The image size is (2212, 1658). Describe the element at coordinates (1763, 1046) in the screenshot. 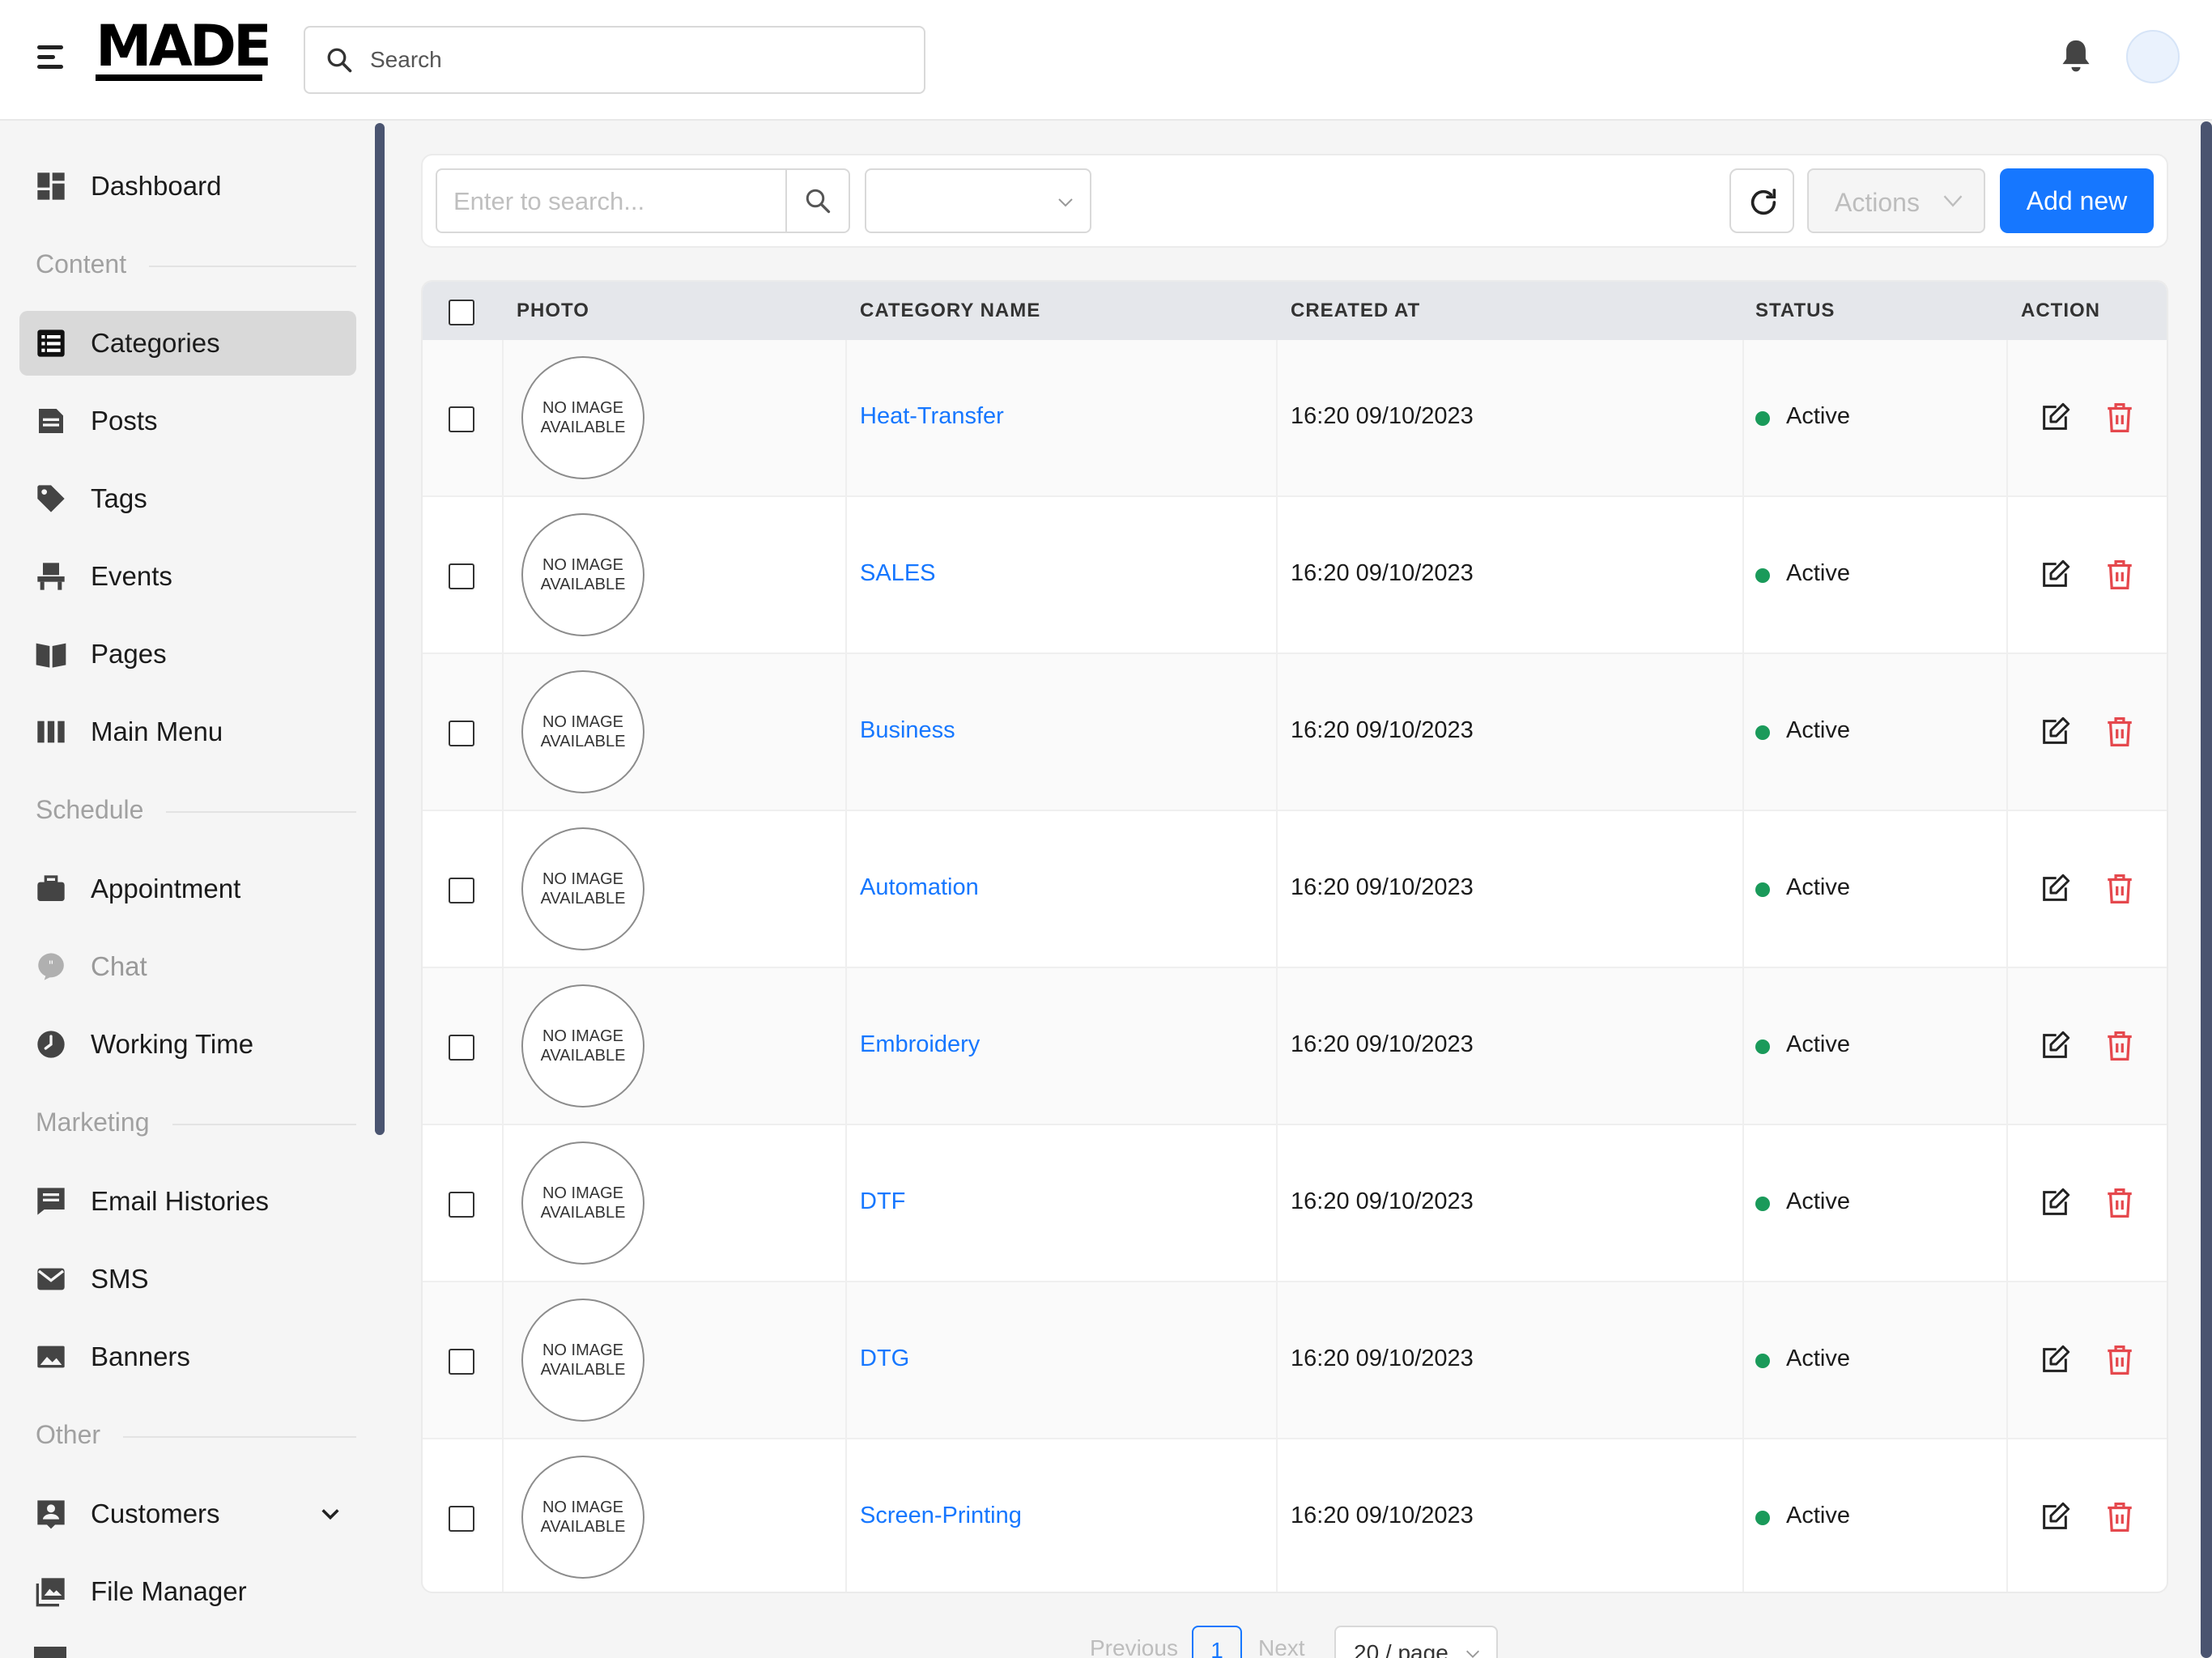

I see `status-dot` at that location.